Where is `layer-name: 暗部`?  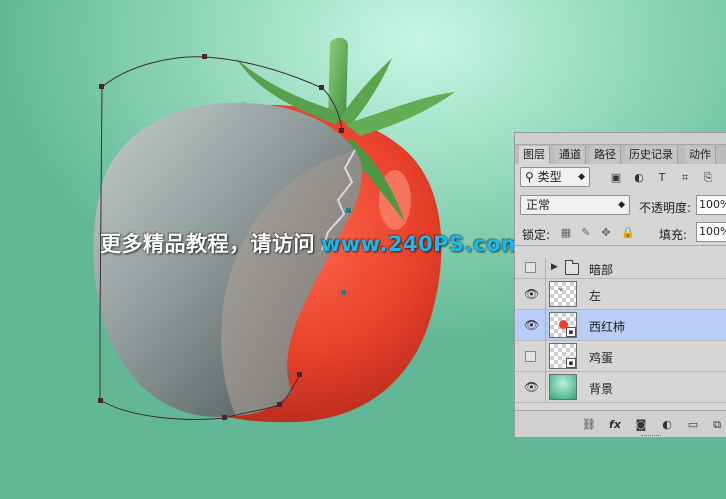 layer-name: 暗部 is located at coordinates (601, 269).